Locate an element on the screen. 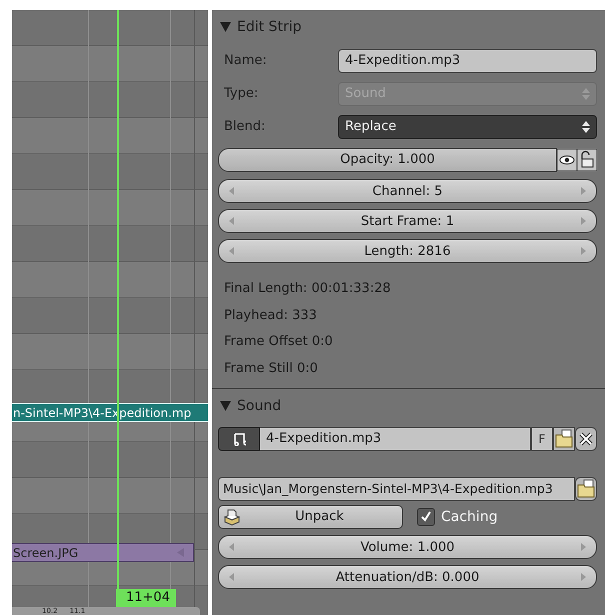 Image resolution: width=605 pixels, height=615 pixels. info-text: Playhead: 333 is located at coordinates (271, 315).